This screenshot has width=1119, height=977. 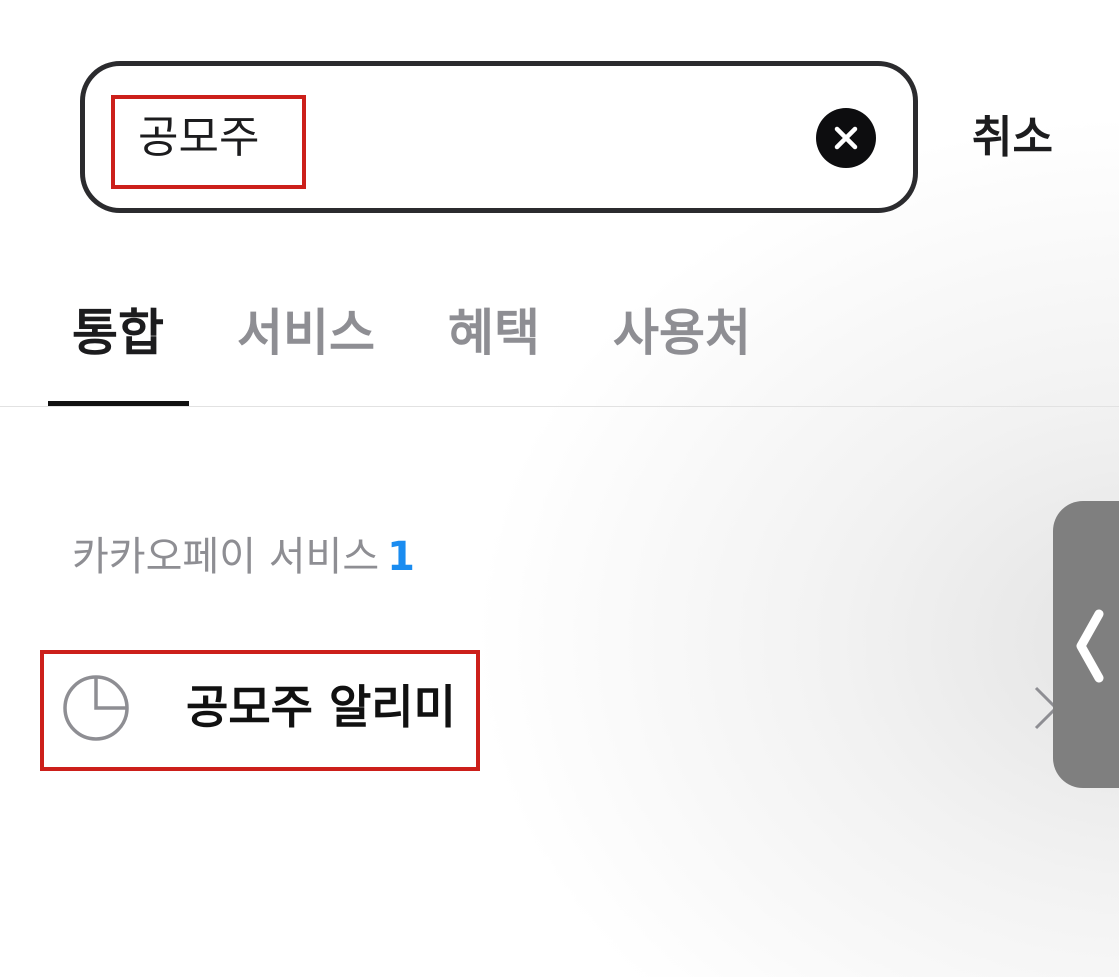 I want to click on tabs-divider, so click(x=559, y=406).